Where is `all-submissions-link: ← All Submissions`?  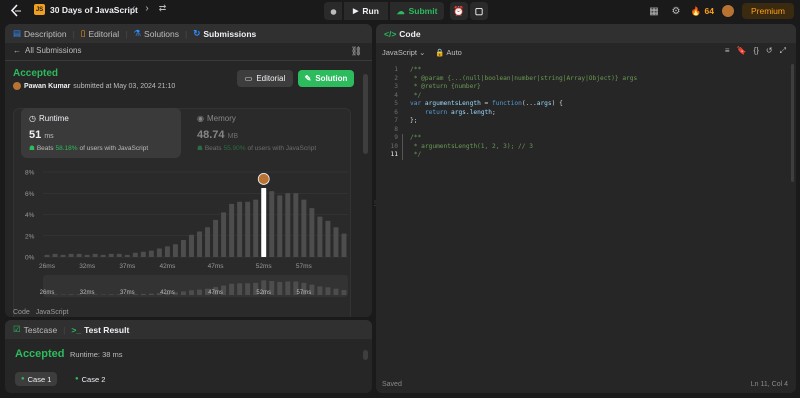
all-submissions-link: ← All Submissions is located at coordinates (47, 50).